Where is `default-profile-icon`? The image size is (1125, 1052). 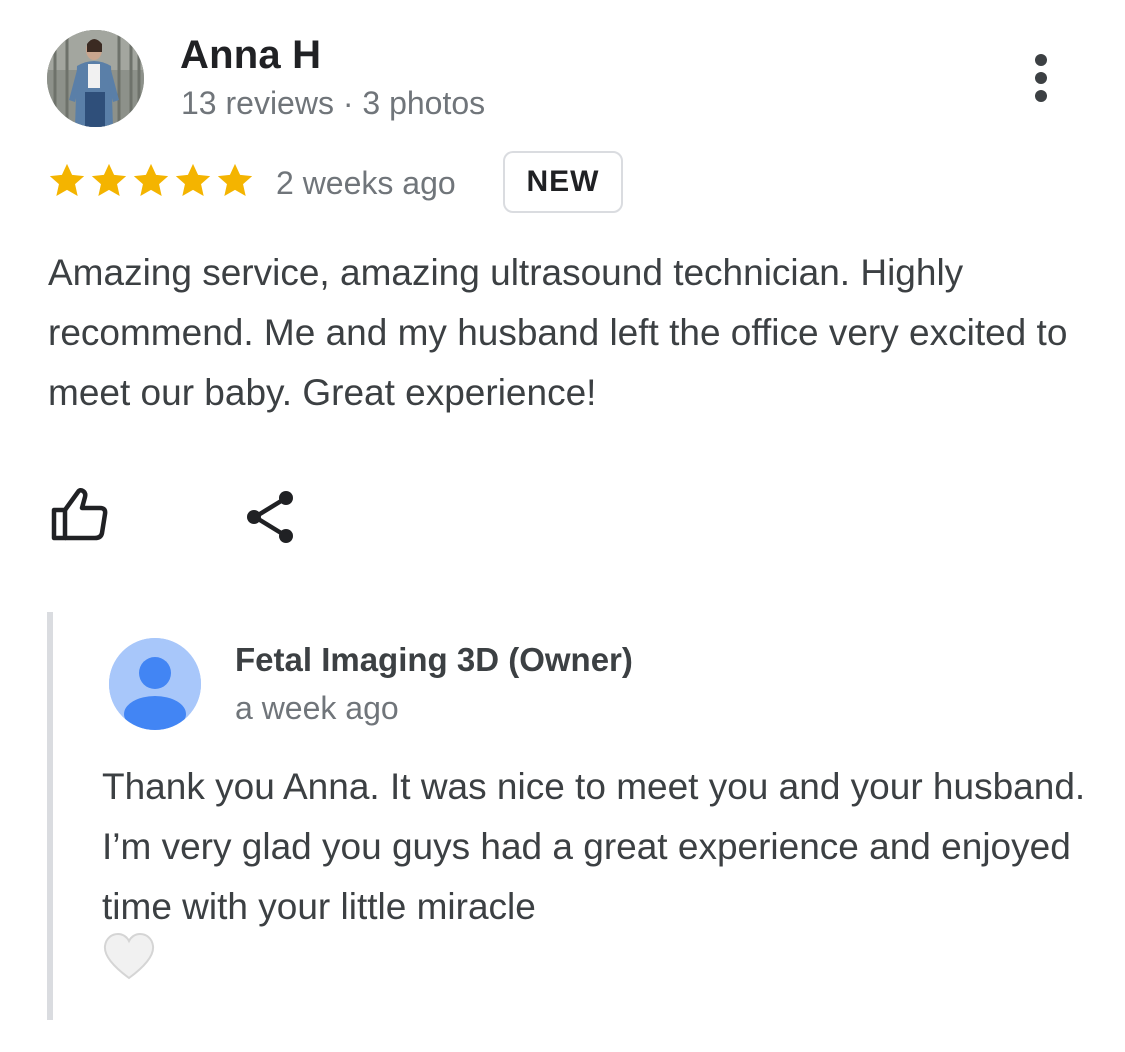
default-profile-icon is located at coordinates (155, 684).